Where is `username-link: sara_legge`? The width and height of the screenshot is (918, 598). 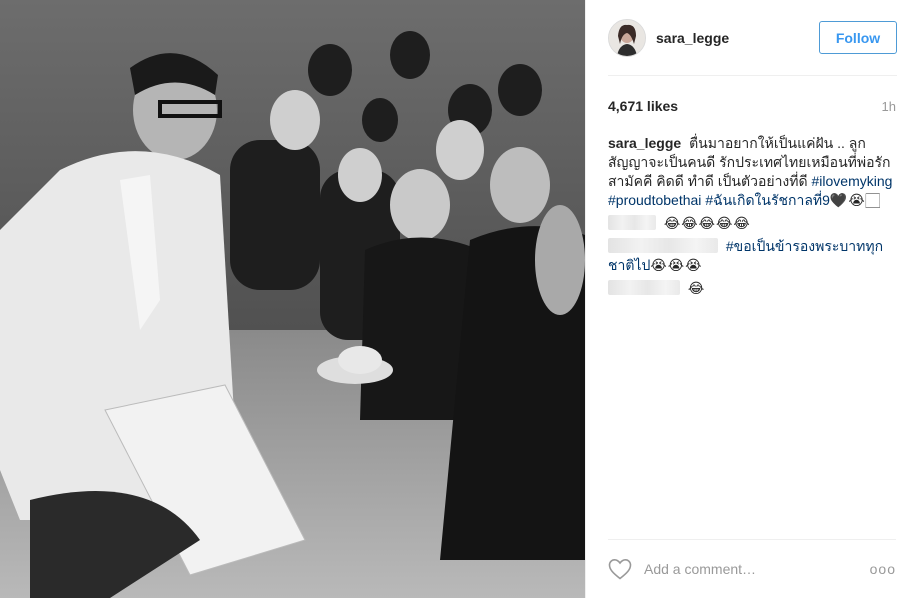
username-link: sara_legge is located at coordinates (692, 38).